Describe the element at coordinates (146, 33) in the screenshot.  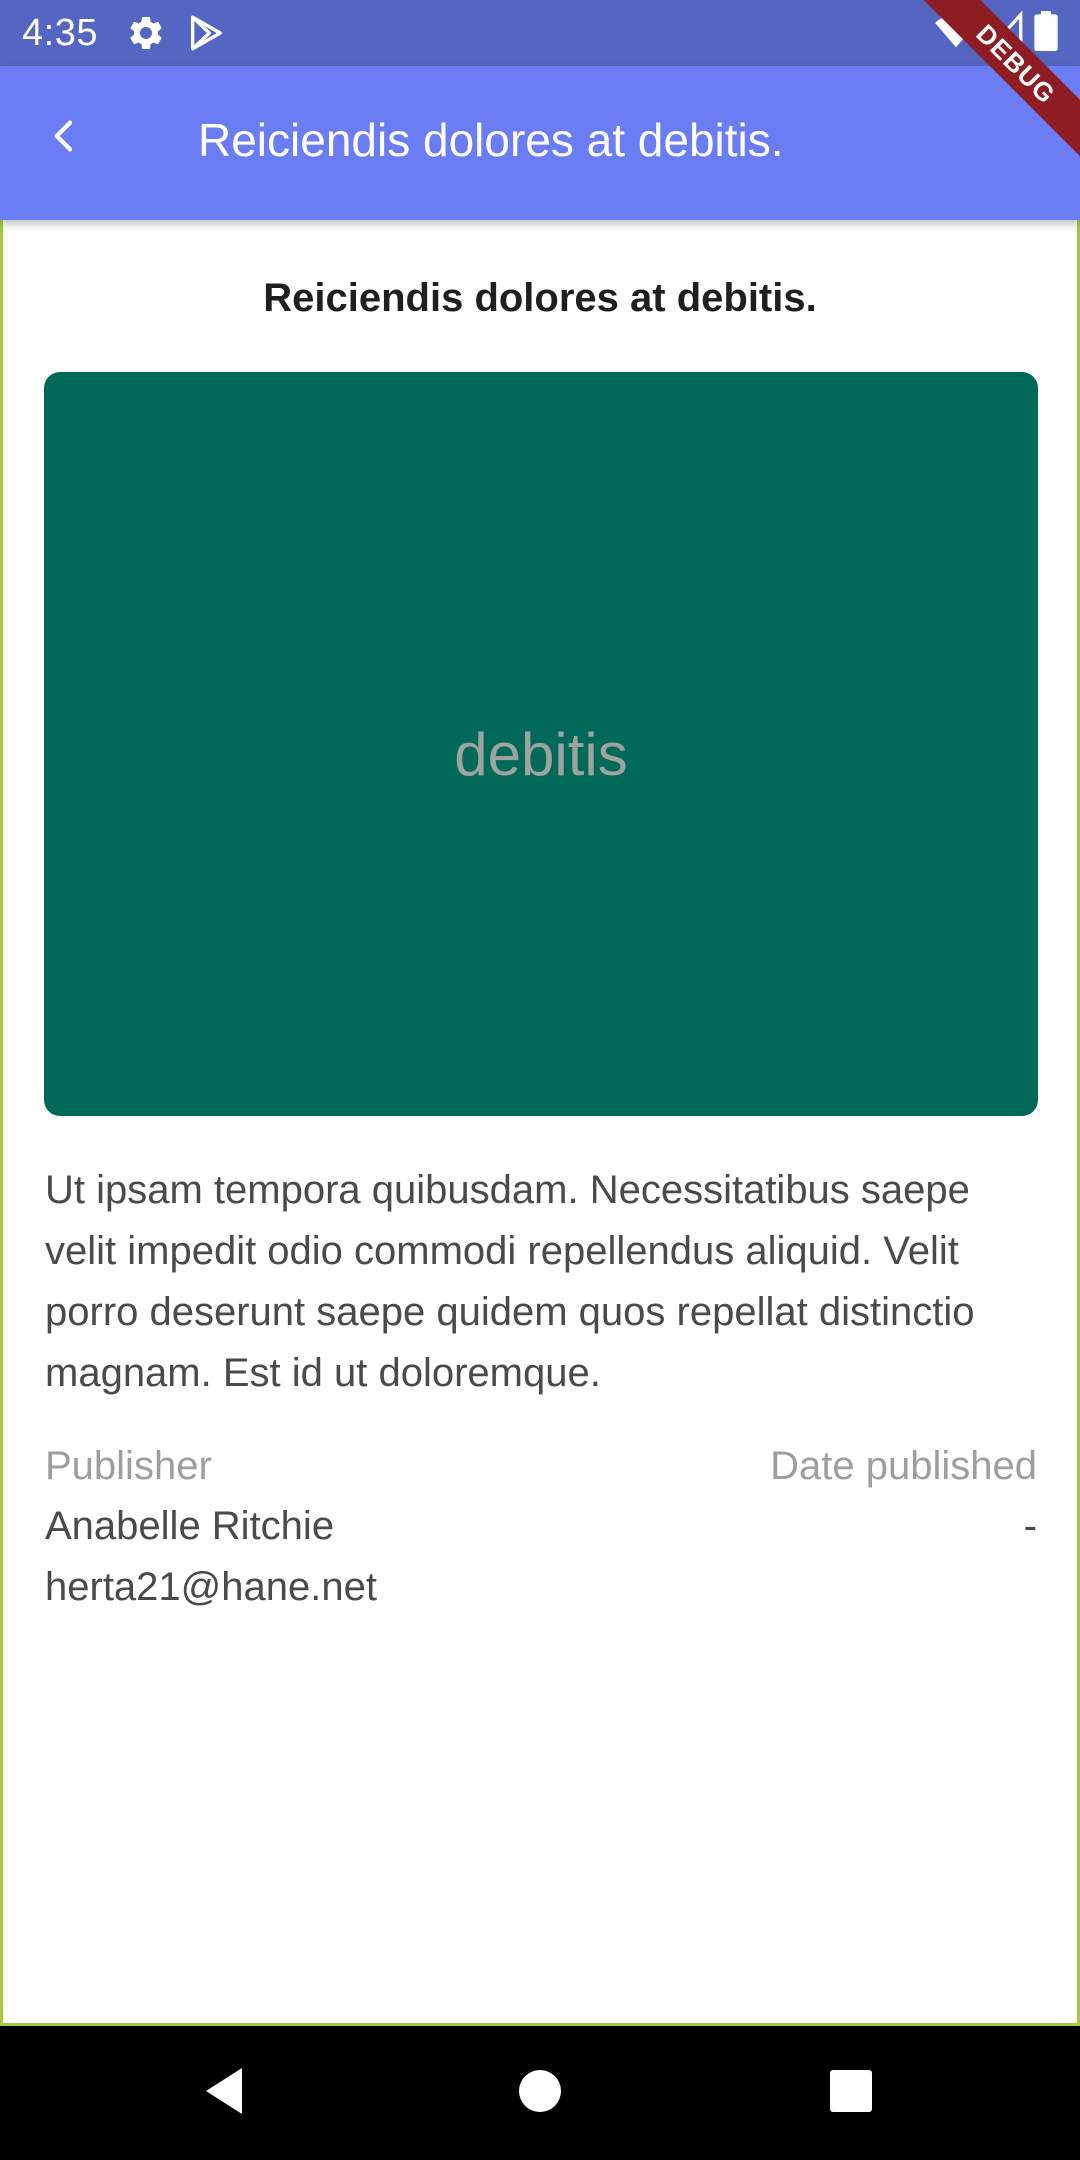
I see `gear-icon` at that location.